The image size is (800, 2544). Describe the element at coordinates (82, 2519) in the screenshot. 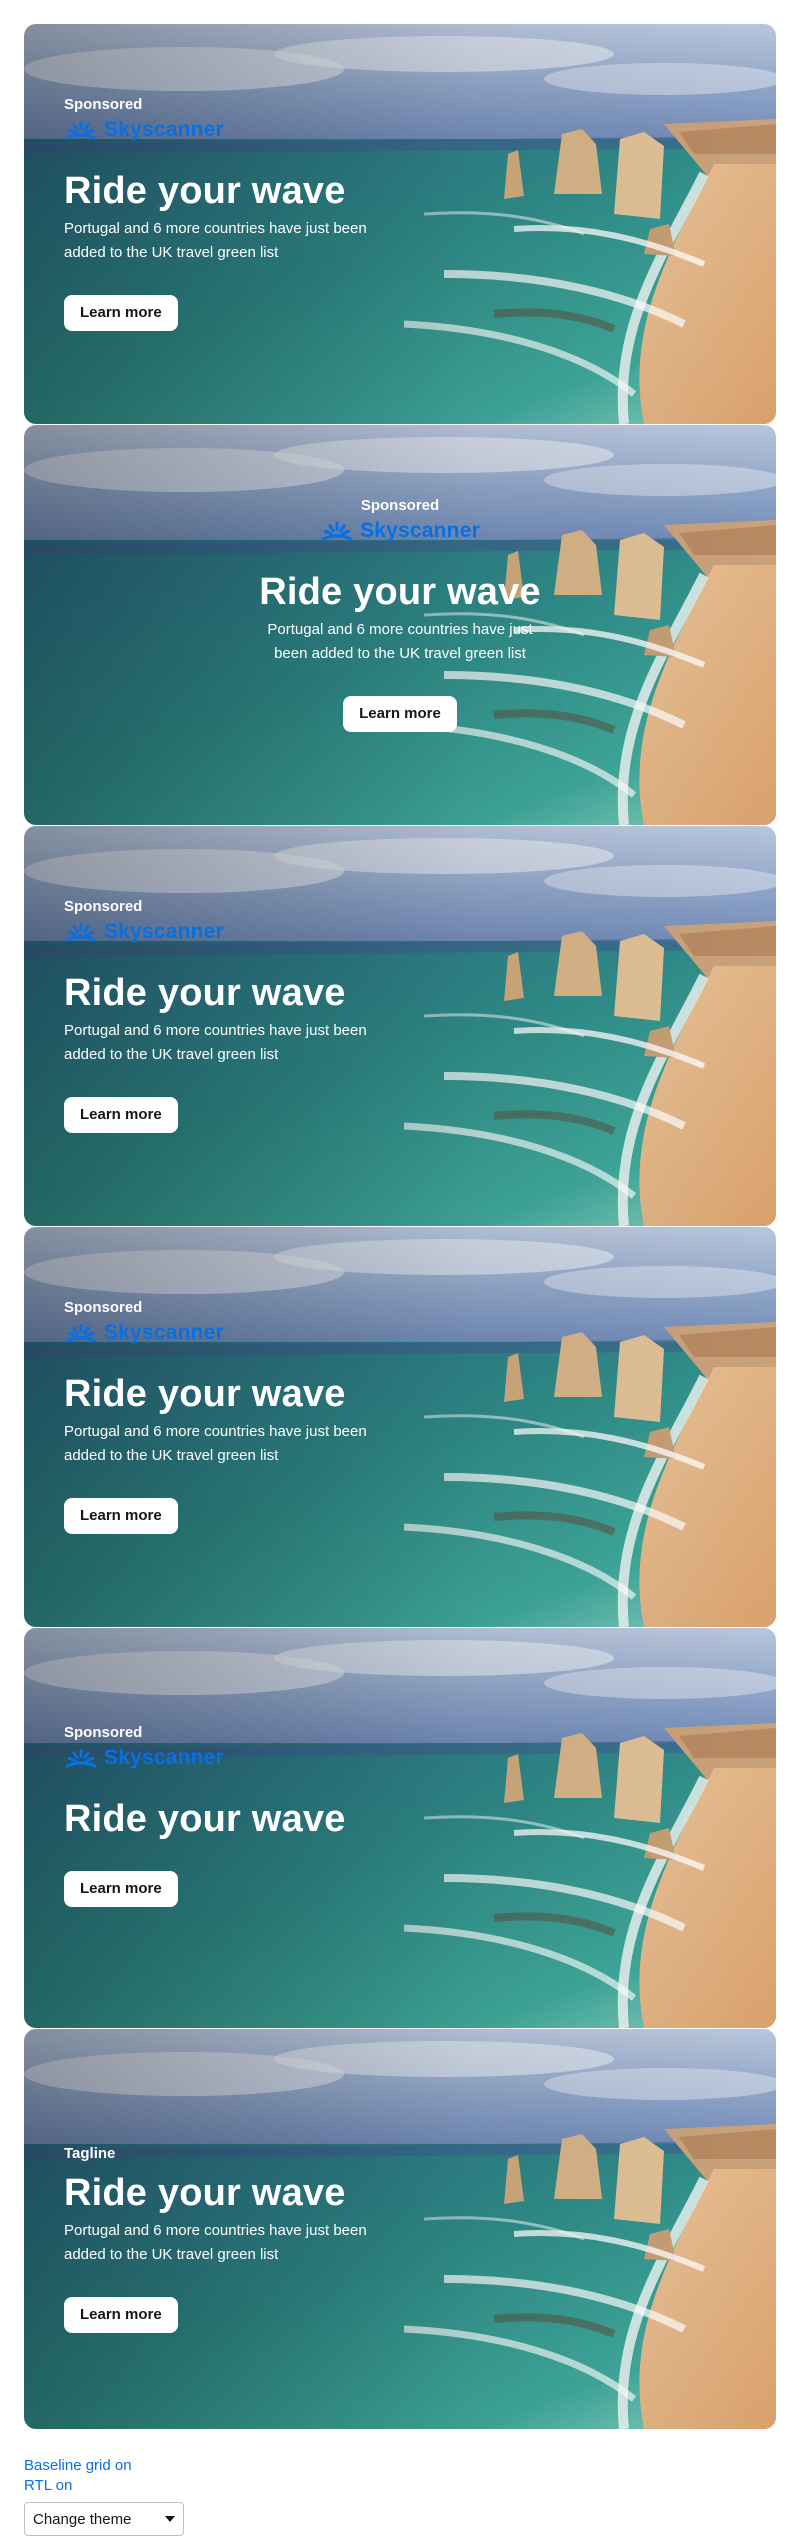

I see `change-theme-label: Change theme` at that location.